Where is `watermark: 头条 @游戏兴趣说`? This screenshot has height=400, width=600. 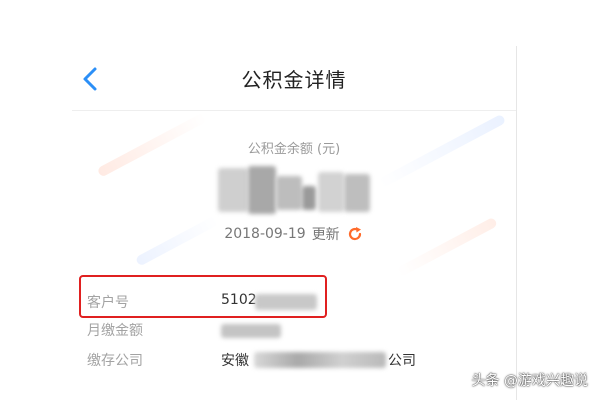
watermark: 头条 @游戏兴趣说 is located at coordinates (529, 381).